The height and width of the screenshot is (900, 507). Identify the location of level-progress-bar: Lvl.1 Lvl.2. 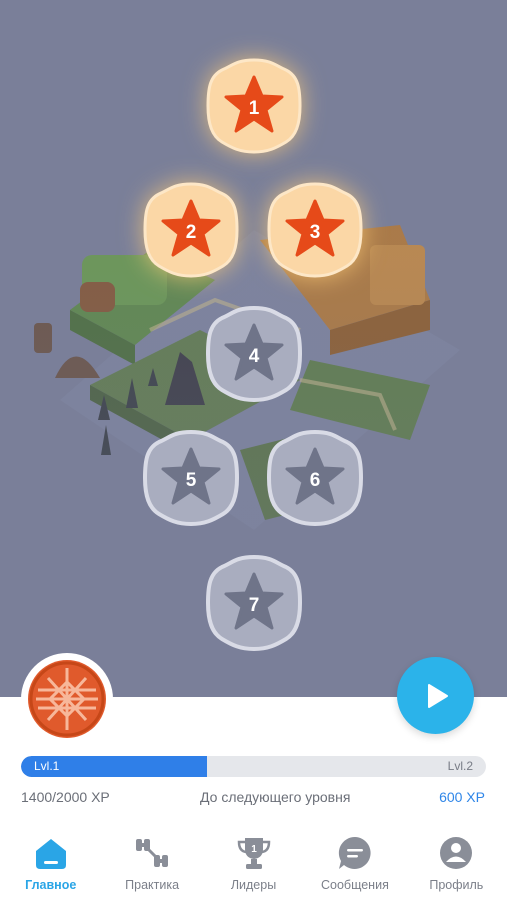
(253, 766).